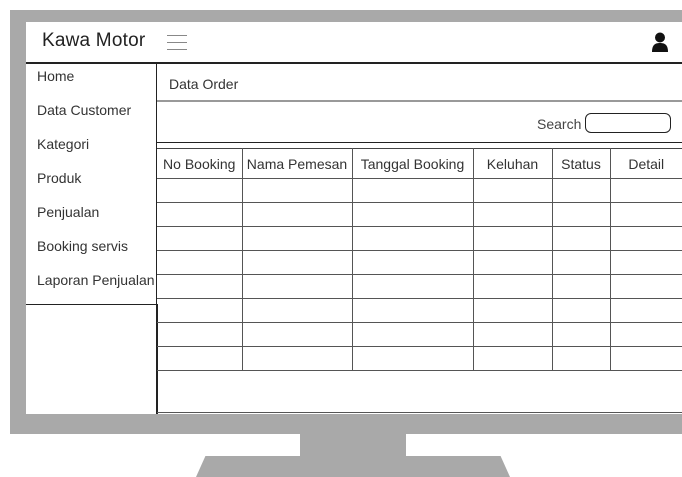 The image size is (682, 477). Describe the element at coordinates (94, 40) in the screenshot. I see `app-brand: Kawa Motor` at that location.